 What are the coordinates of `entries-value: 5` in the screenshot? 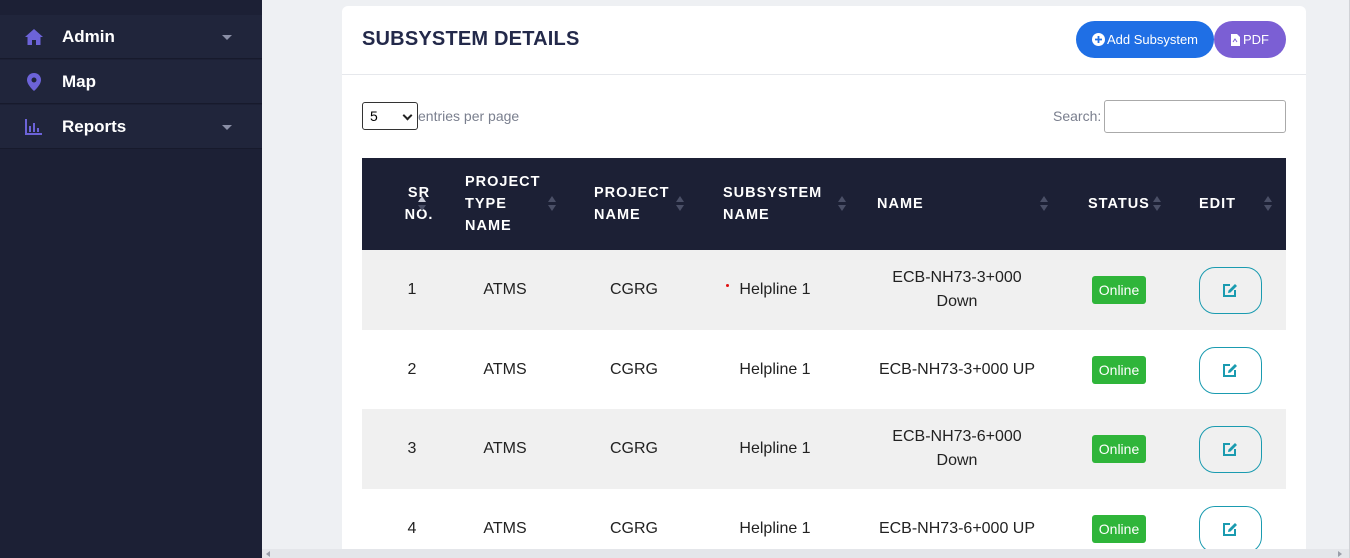 It's located at (374, 116).